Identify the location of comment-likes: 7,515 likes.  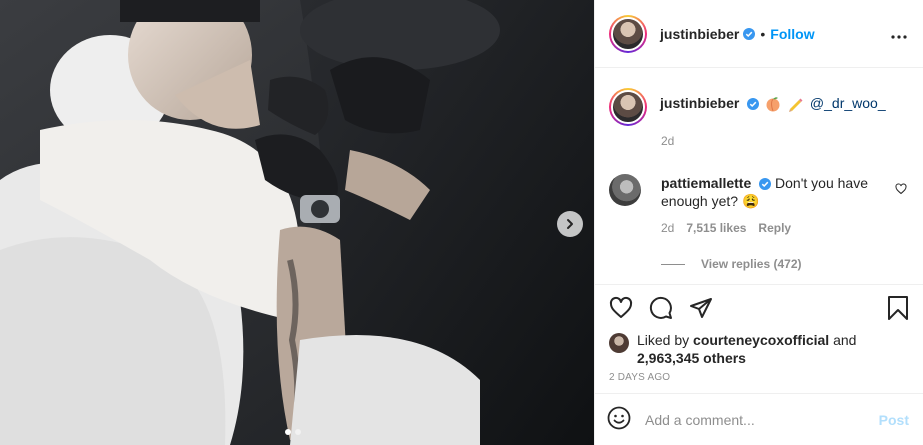
(716, 228).